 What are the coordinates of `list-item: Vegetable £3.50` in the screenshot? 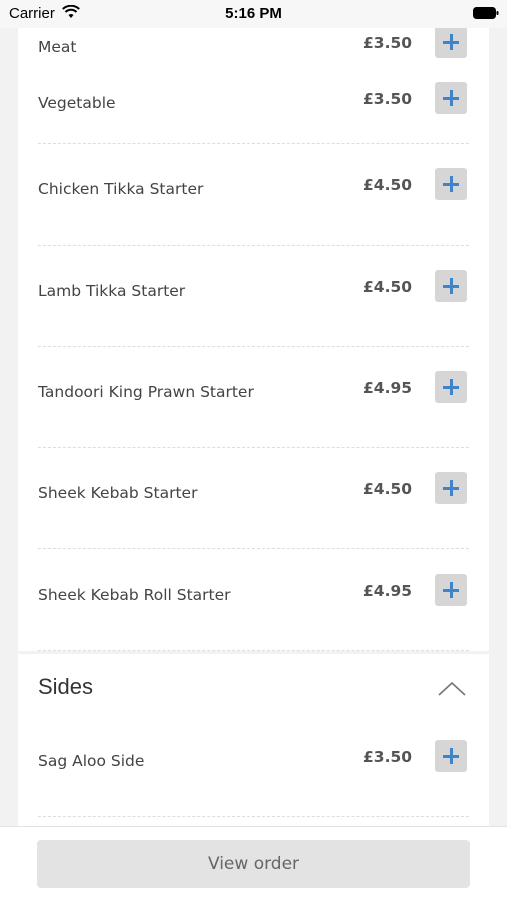 It's located at (253, 102).